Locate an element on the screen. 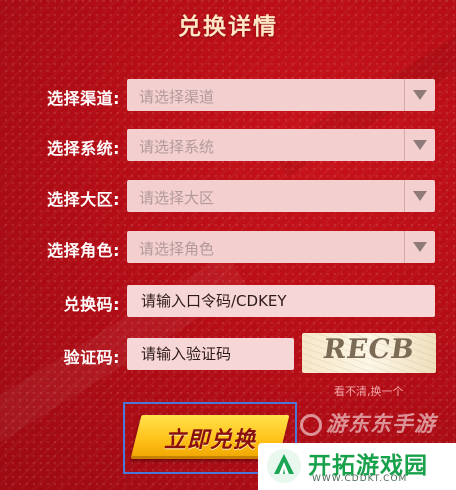 The image size is (456, 490). region-placeholder: 请选择大区 is located at coordinates (177, 198).